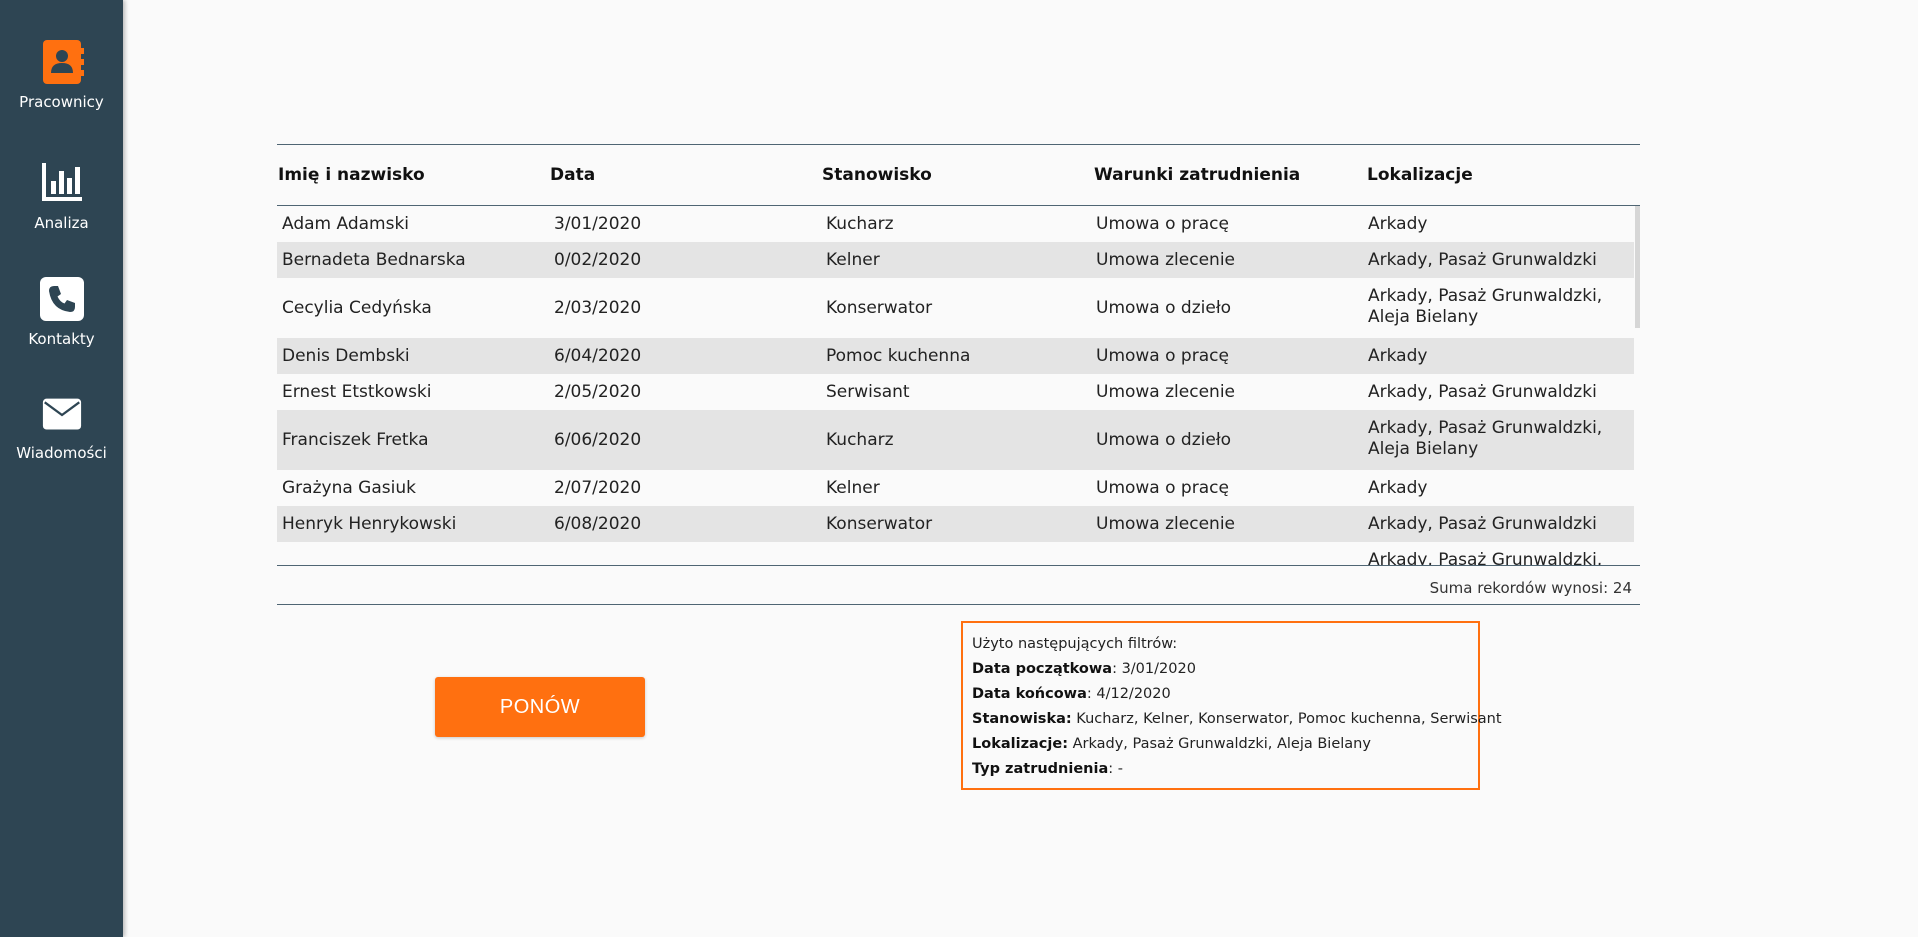 This screenshot has width=1918, height=937. What do you see at coordinates (1128, 694) in the screenshot?
I see `filter-value: : 4/12/2020` at bounding box center [1128, 694].